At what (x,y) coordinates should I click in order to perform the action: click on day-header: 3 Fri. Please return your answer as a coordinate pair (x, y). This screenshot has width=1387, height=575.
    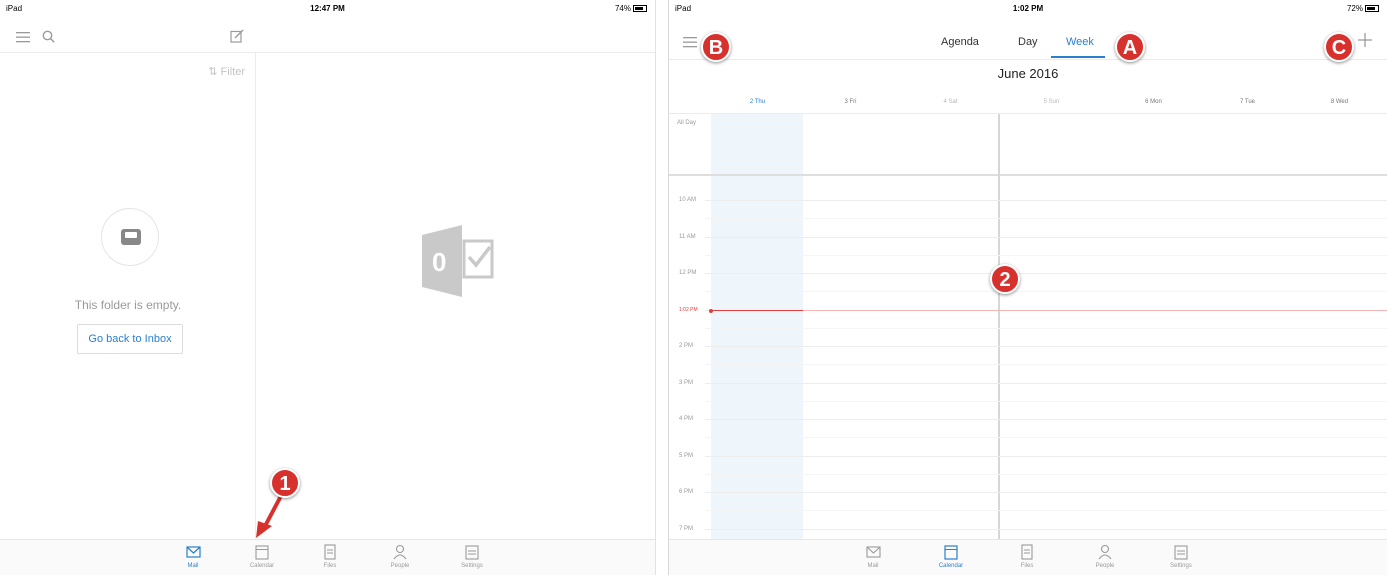
    Looking at the image, I should click on (850, 102).